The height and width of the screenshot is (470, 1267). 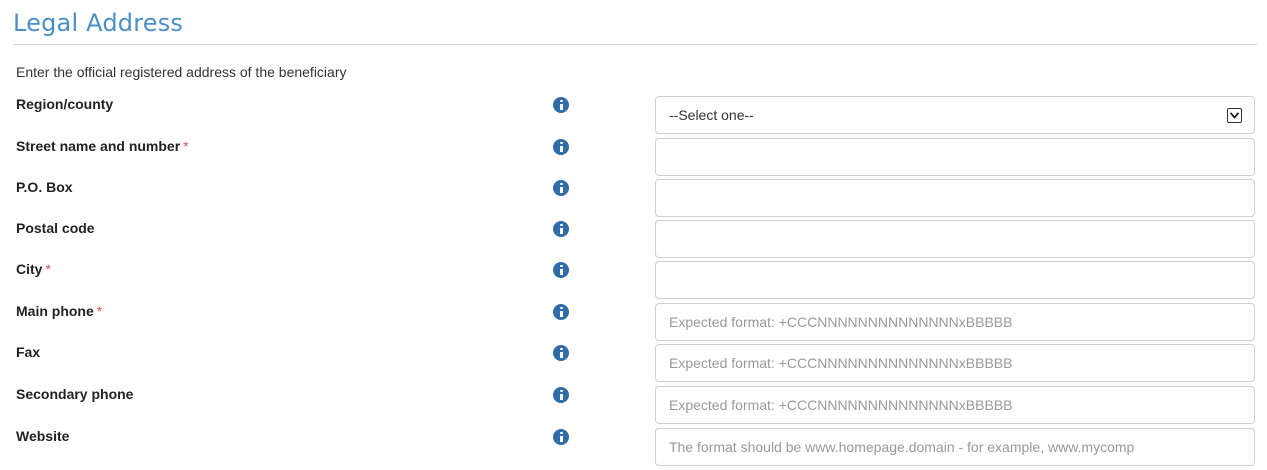 What do you see at coordinates (955, 405) in the screenshot?
I see `secondary-phone-input` at bounding box center [955, 405].